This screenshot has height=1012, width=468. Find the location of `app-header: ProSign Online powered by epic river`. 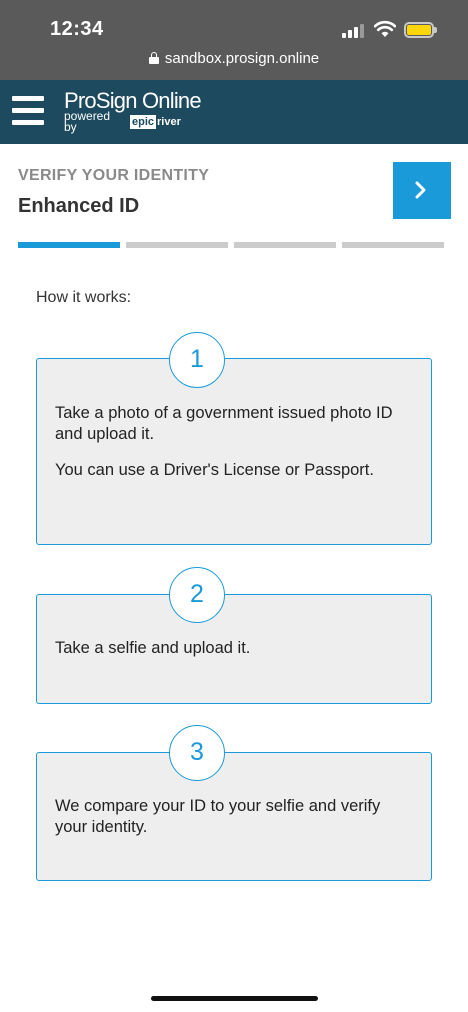

app-header: ProSign Online powered by epic river is located at coordinates (234, 112).